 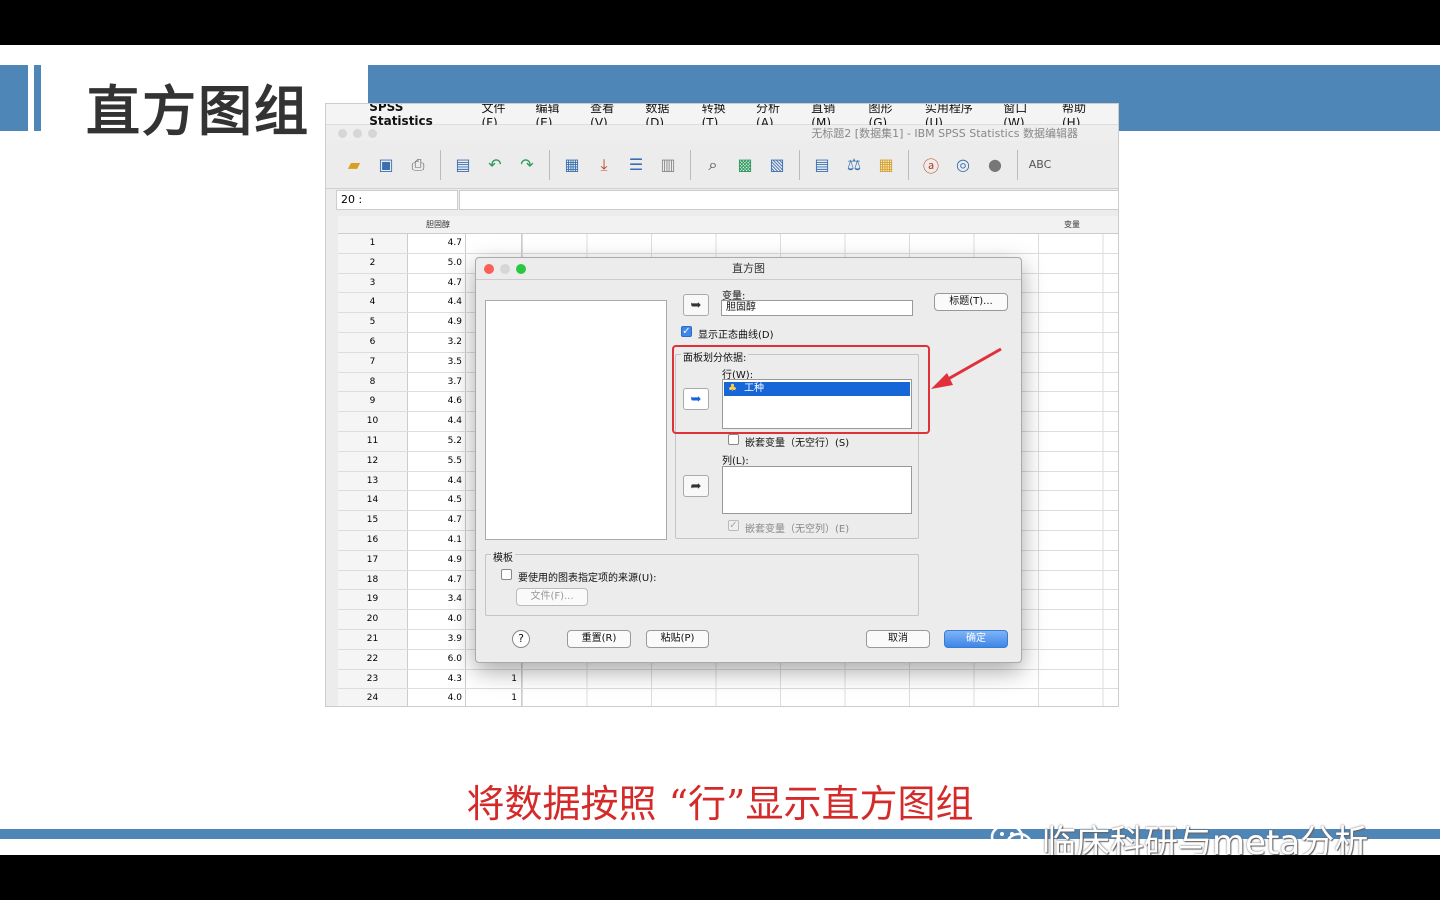 What do you see at coordinates (668, 165) in the screenshot?
I see `split-icon: ▥` at bounding box center [668, 165].